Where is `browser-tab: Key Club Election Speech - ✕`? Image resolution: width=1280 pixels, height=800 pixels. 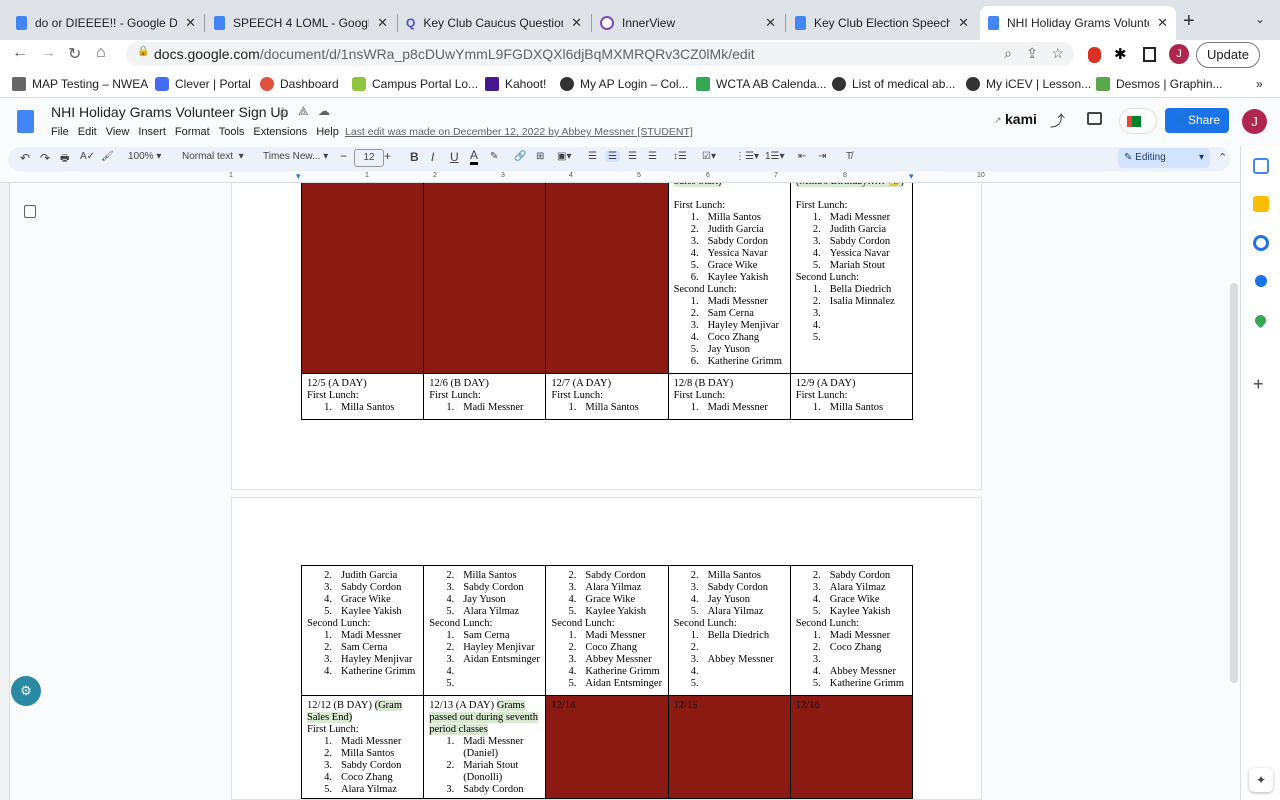 browser-tab: Key Club Election Speech - ✕ is located at coordinates (882, 23).